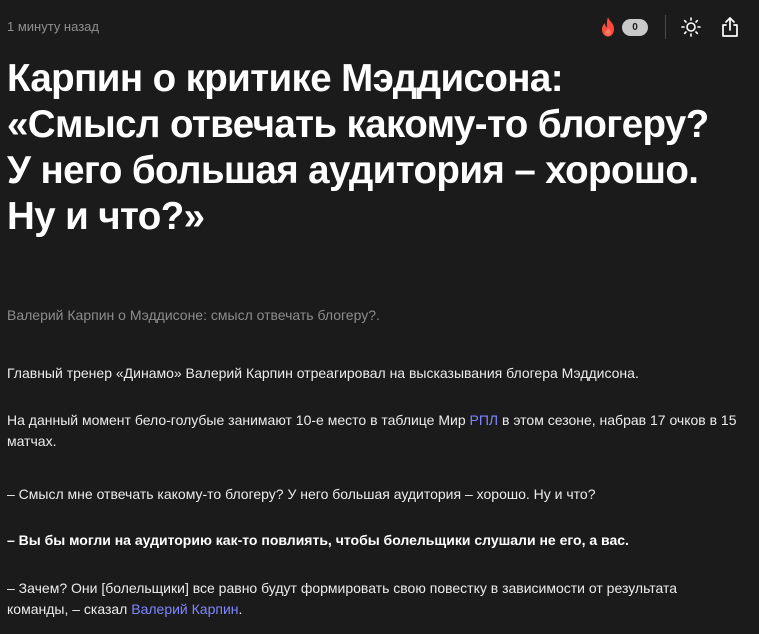  Describe the element at coordinates (184, 609) in the screenshot. I see `karpin-link: Валерий Карпин` at that location.